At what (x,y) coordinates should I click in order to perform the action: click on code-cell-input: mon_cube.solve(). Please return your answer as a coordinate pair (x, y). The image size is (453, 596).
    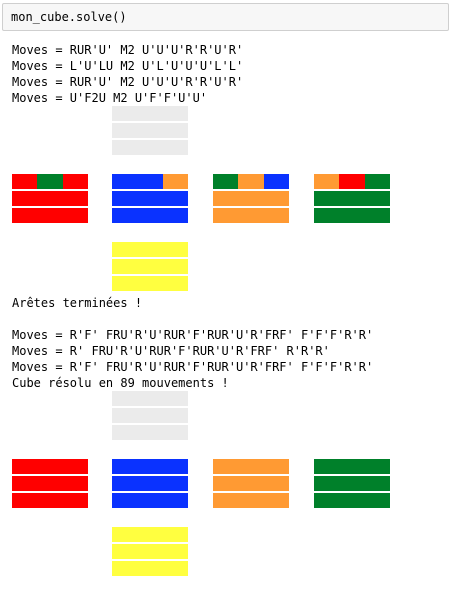
    Looking at the image, I should click on (69, 17).